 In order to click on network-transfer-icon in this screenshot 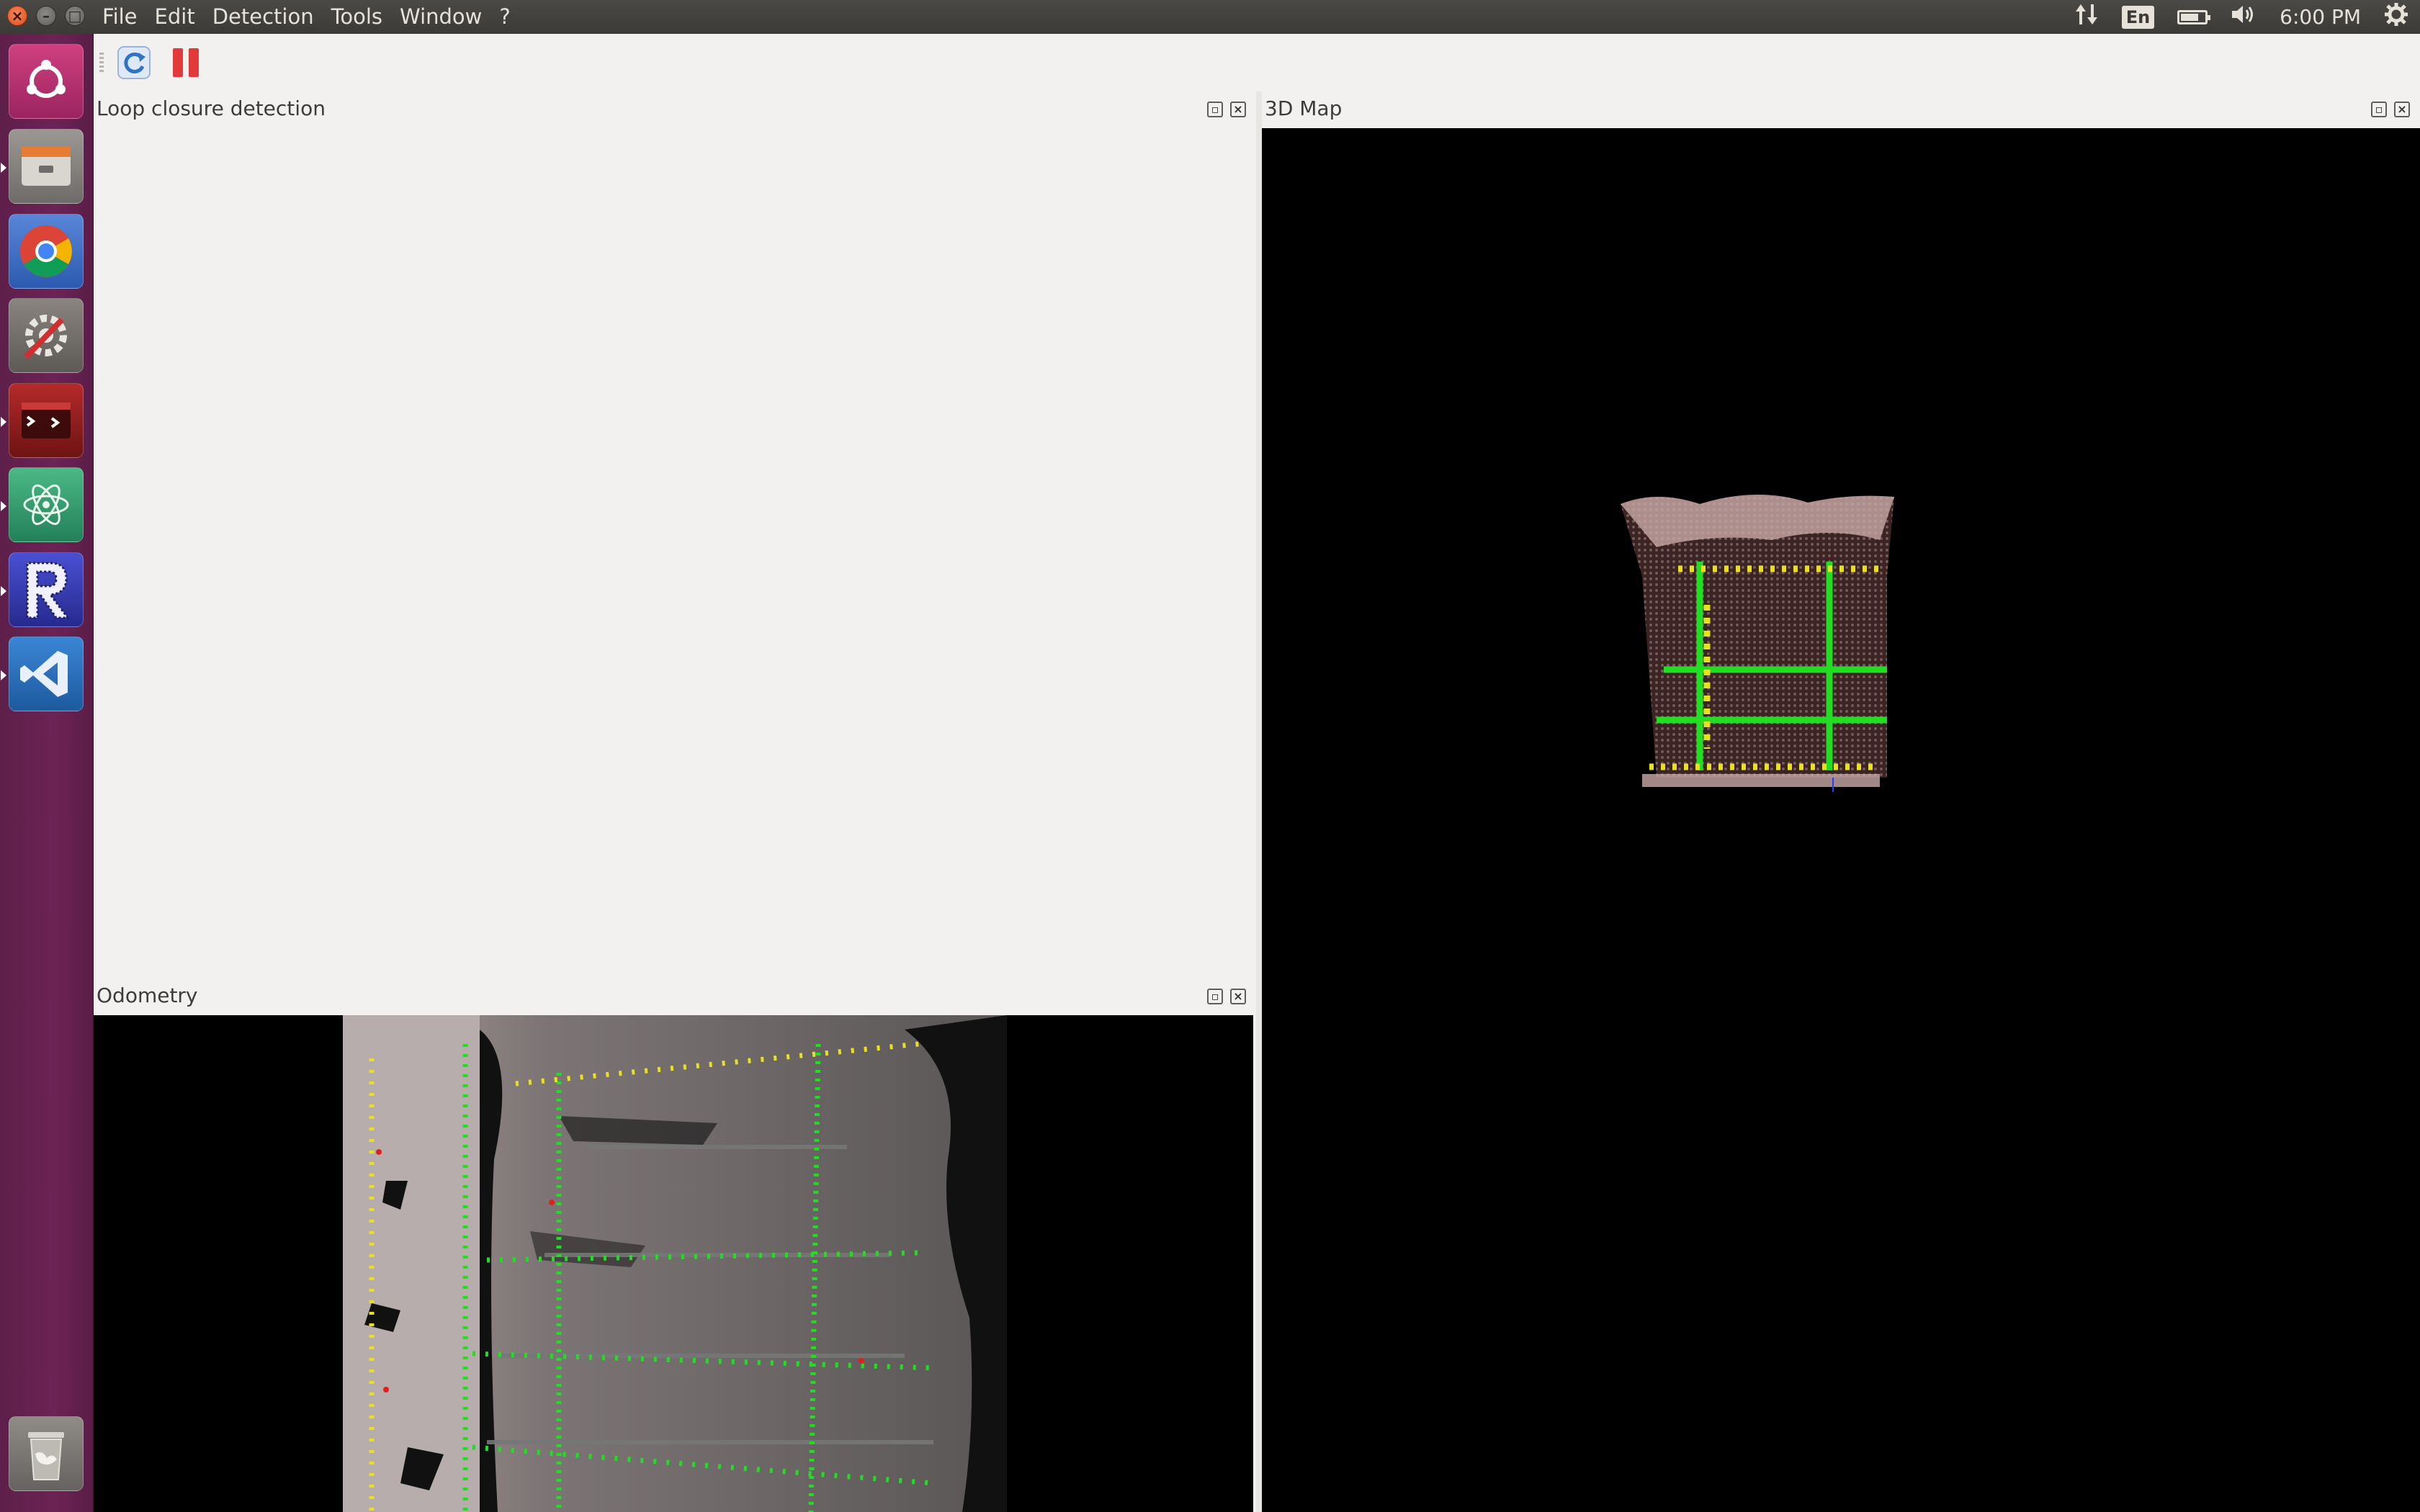, I will do `click(2086, 17)`.